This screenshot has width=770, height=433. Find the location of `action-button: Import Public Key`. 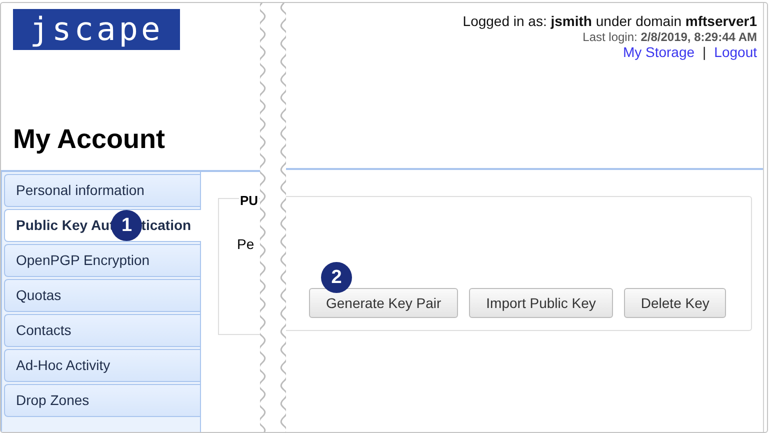

action-button: Import Public Key is located at coordinates (541, 303).